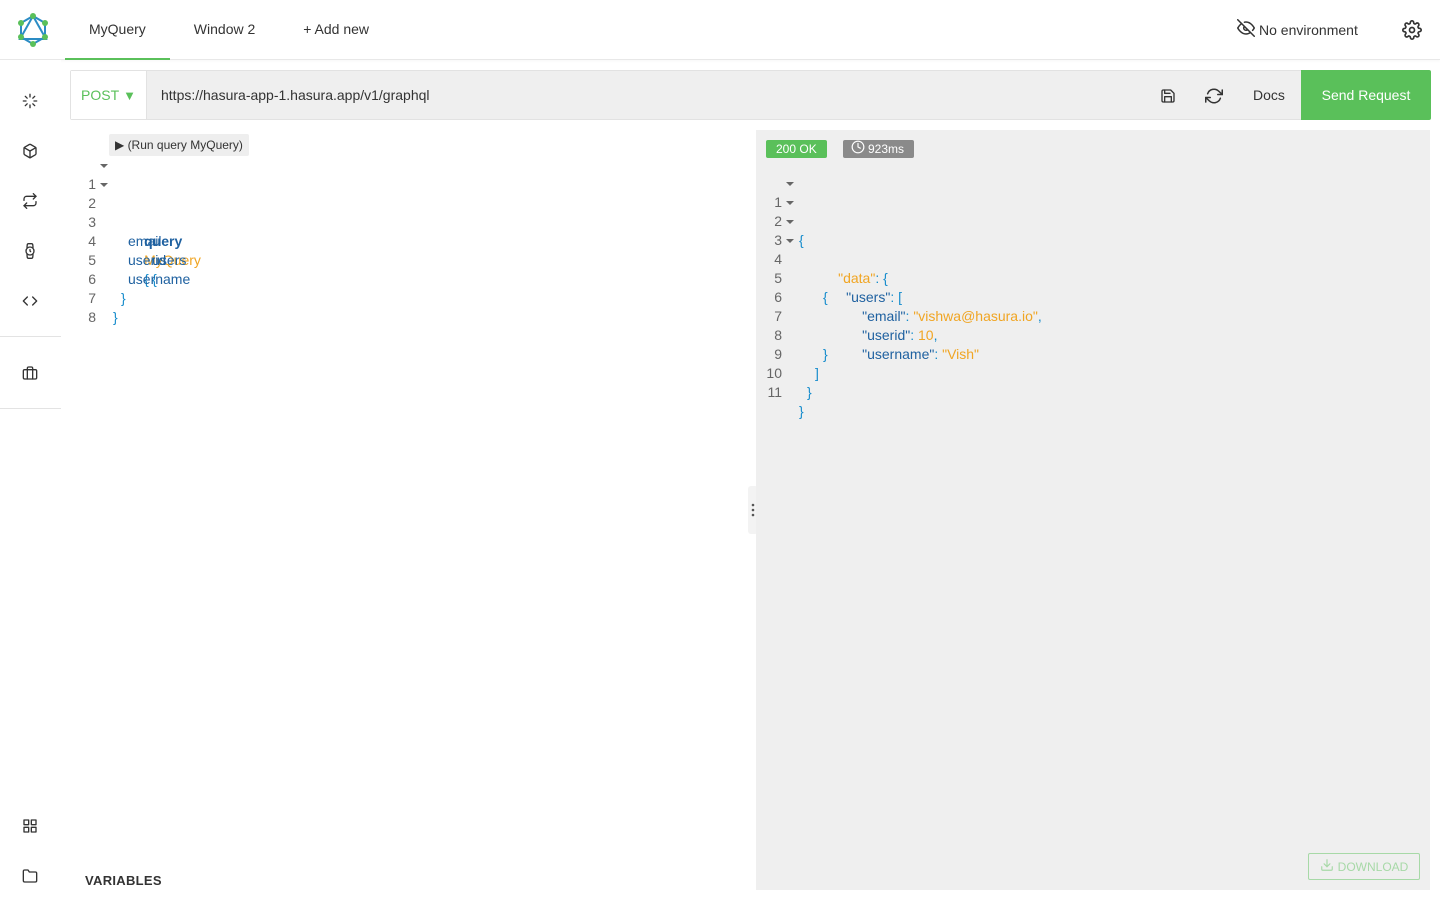  I want to click on code-line: 3 email, so click(115, 221).